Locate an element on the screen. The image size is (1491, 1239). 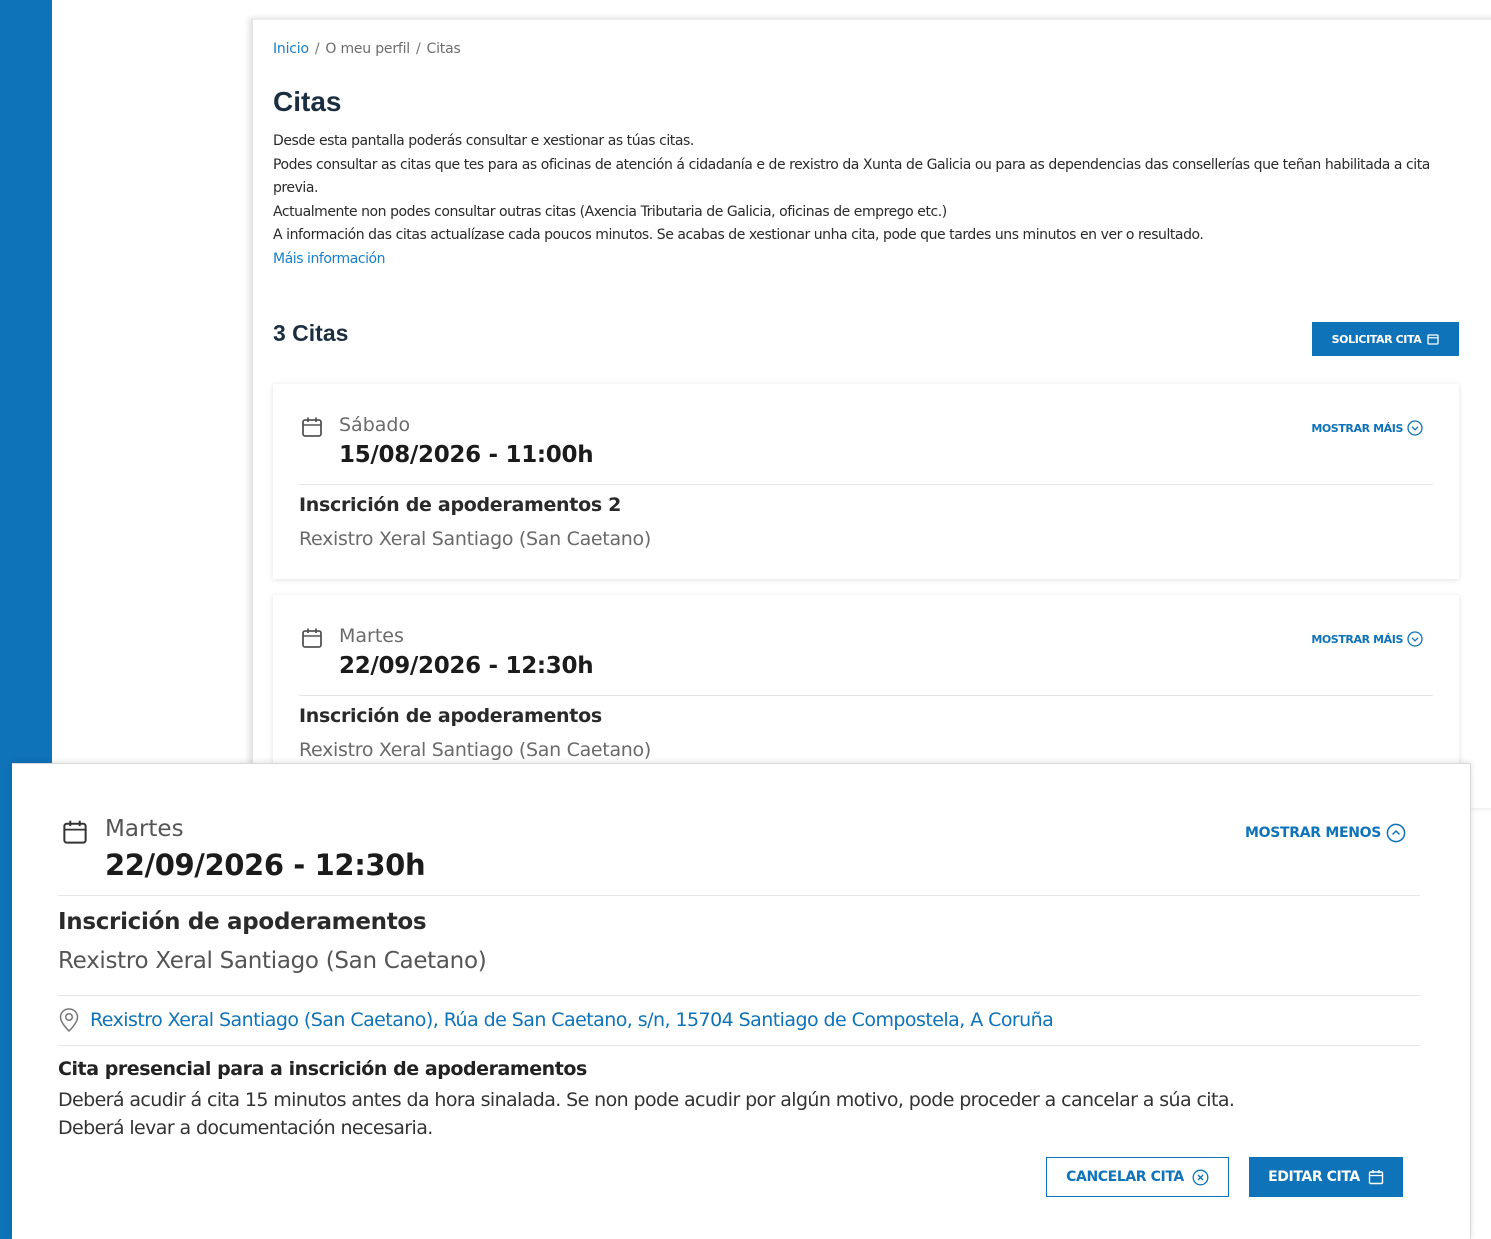
breadcrumb-profile-link: O meu perfil is located at coordinates (367, 49).